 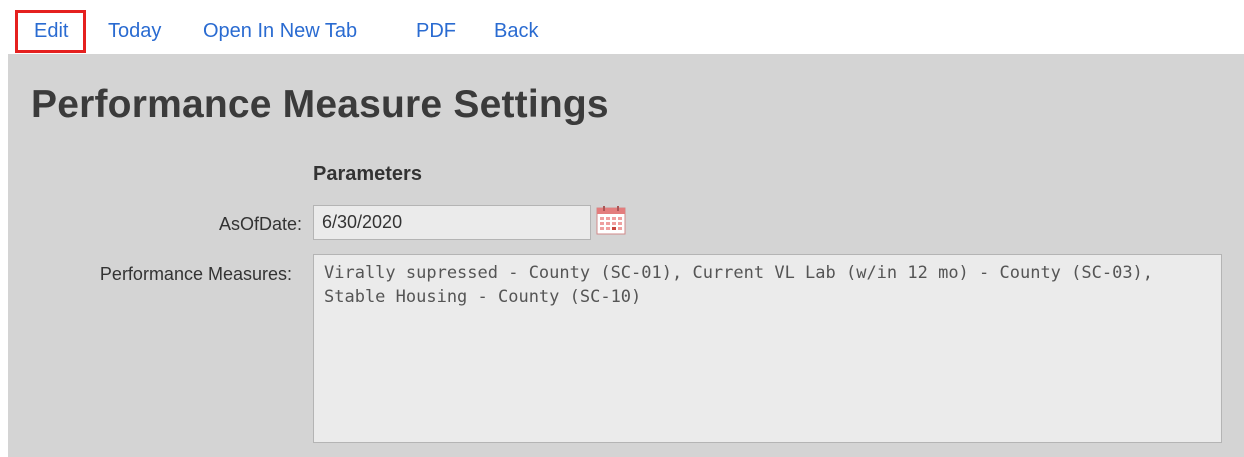 What do you see at coordinates (260, 224) in the screenshot?
I see `as-of-date-label: AsOfDate:` at bounding box center [260, 224].